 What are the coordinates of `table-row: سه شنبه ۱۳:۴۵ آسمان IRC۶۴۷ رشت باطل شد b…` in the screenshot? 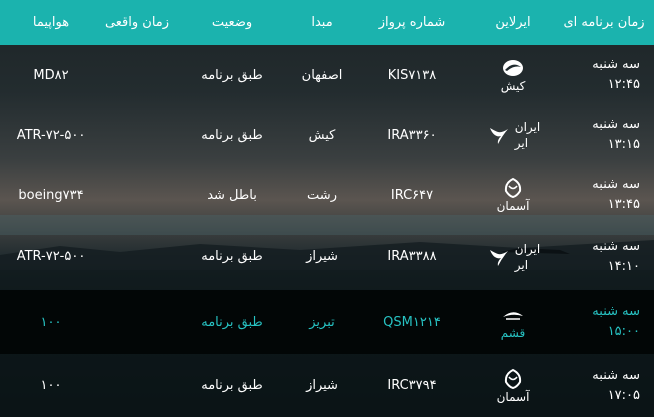 It's located at (327, 195).